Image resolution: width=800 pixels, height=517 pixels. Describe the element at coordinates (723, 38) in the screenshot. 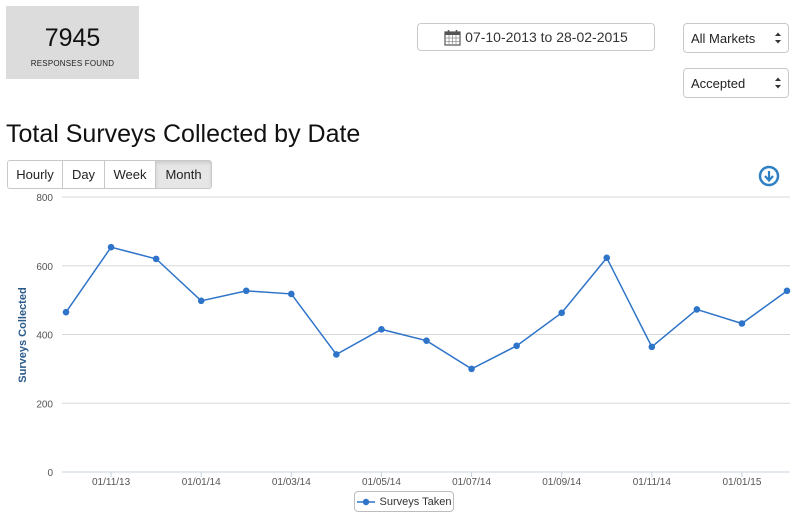

I see `market-select-value: All Markets` at that location.